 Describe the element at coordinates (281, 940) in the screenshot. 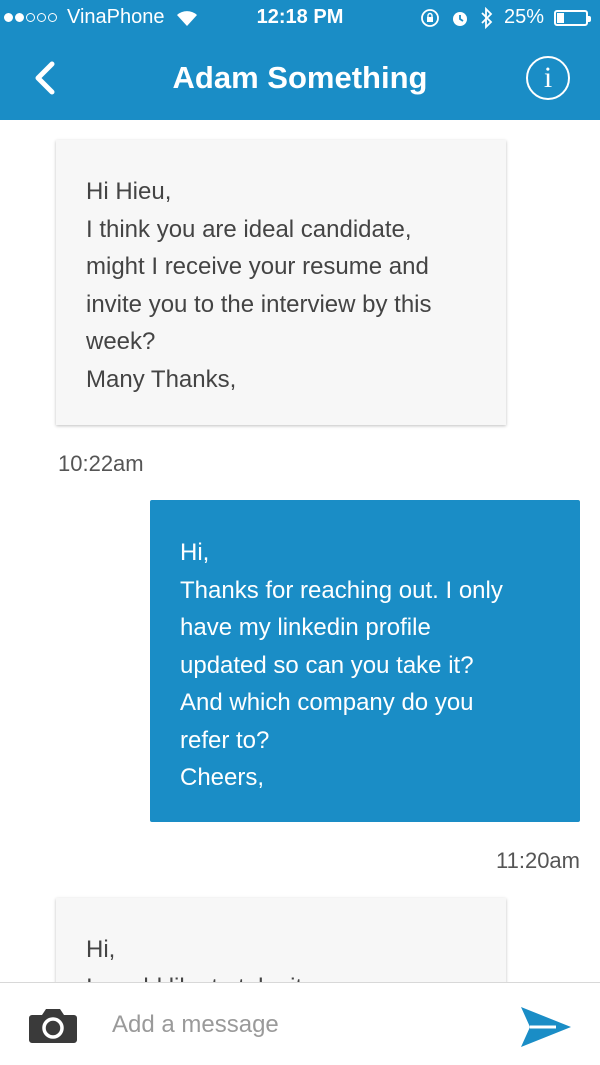

I see `message-bubble-incoming: Hi, I would like to take it as your` at that location.